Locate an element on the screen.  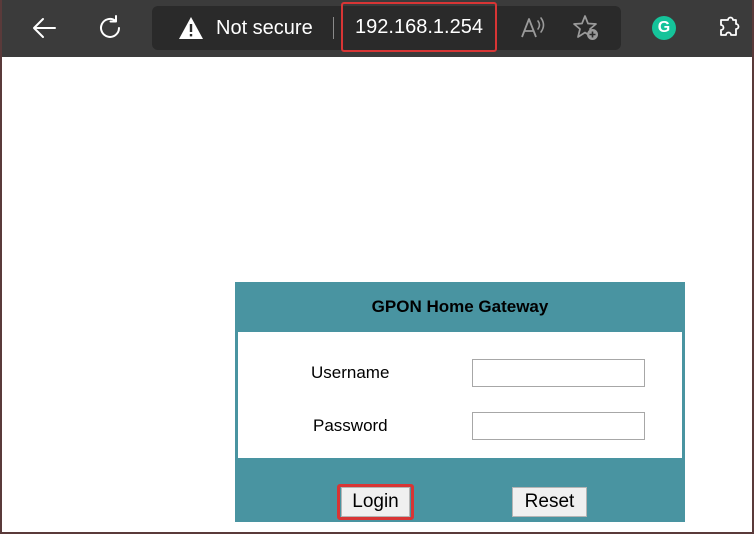
refresh-icon is located at coordinates (110, 26).